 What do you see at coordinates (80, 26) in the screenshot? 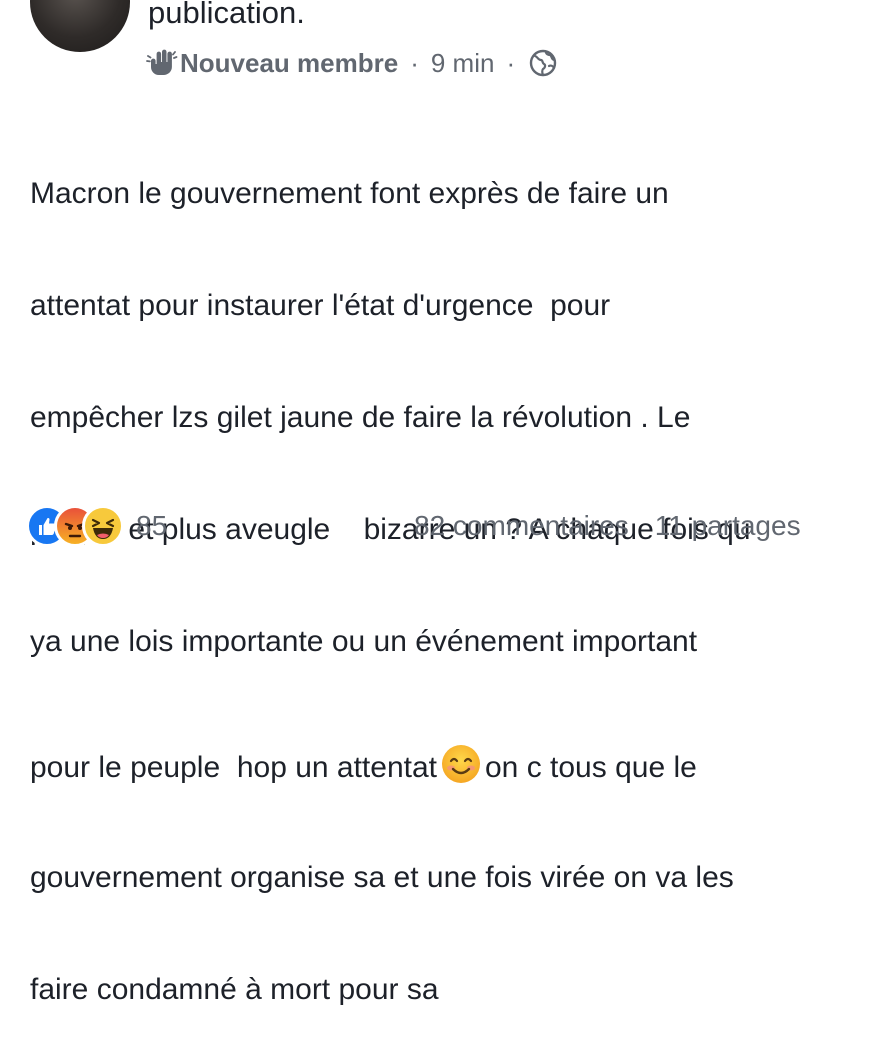
I see `avatar` at bounding box center [80, 26].